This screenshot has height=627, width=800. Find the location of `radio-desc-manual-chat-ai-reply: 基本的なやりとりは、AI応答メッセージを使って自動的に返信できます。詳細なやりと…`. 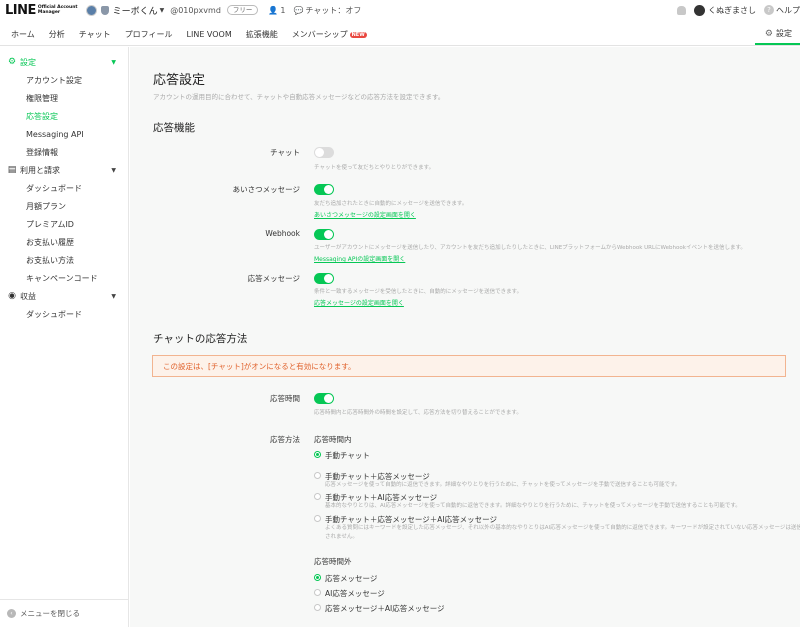

radio-desc-manual-chat-ai-reply: 基本的なやりとりは、AI応答メッセージを使って自動的に返信できます。詳細なやりと… is located at coordinates (533, 506).